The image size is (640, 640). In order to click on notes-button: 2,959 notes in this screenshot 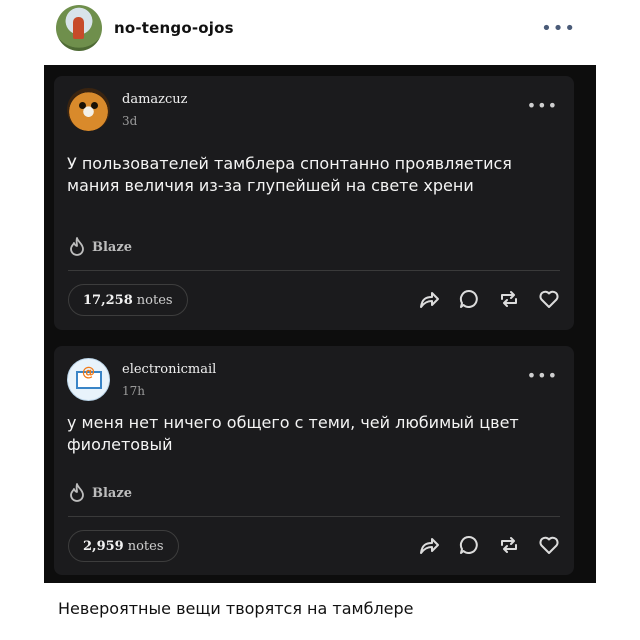, I will do `click(123, 546)`.